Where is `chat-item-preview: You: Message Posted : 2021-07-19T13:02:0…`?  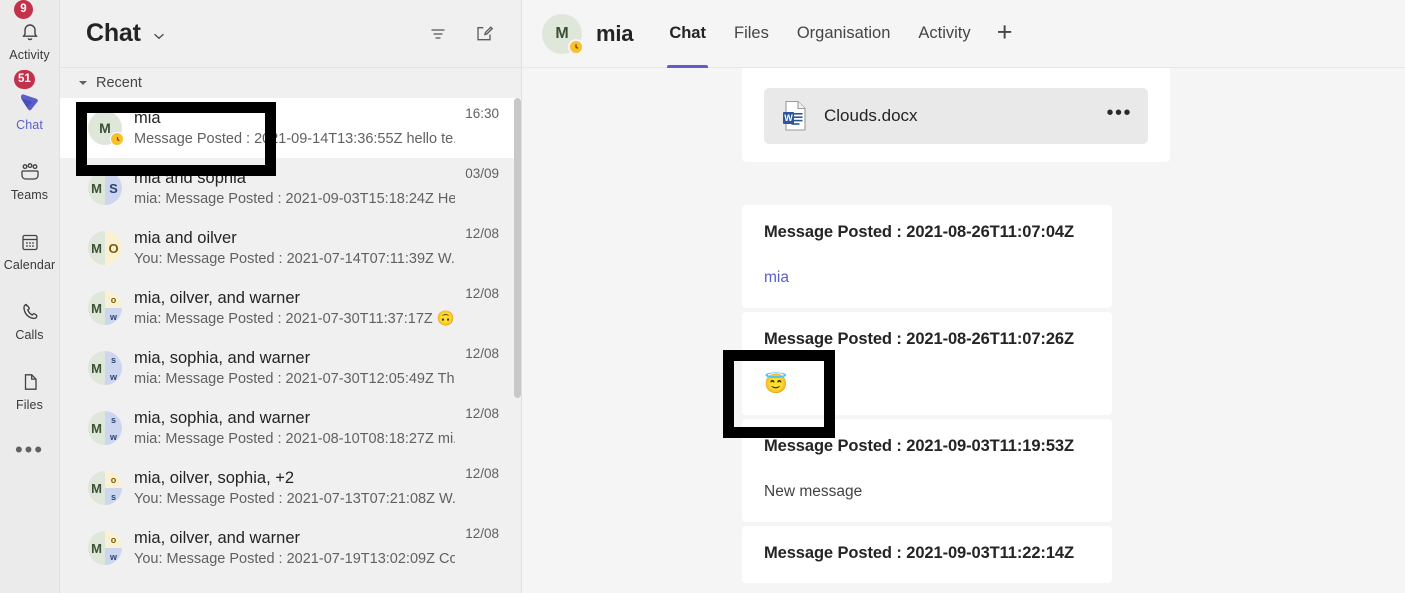
chat-item-preview: You: Message Posted : 2021-07-19T13:02:0… is located at coordinates (295, 558).